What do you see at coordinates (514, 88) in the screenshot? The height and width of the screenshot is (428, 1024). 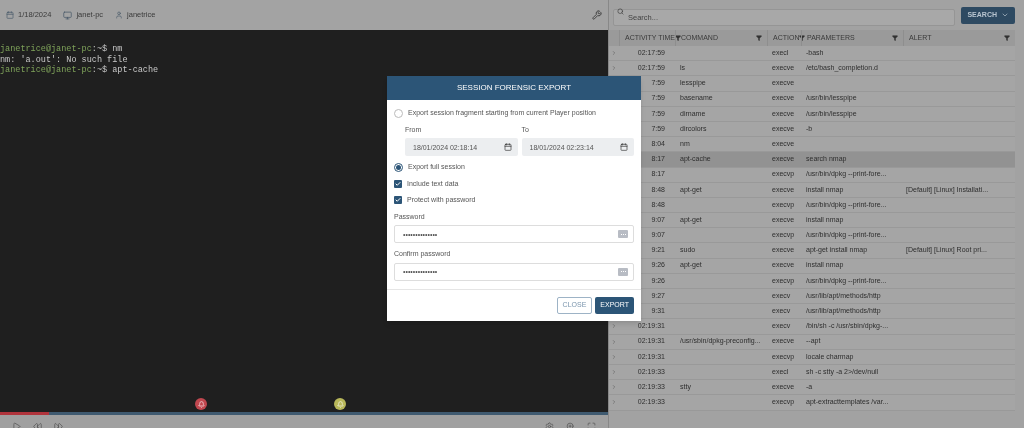 I see `dialog-title: SESSION FORENSIC EXPORT` at bounding box center [514, 88].